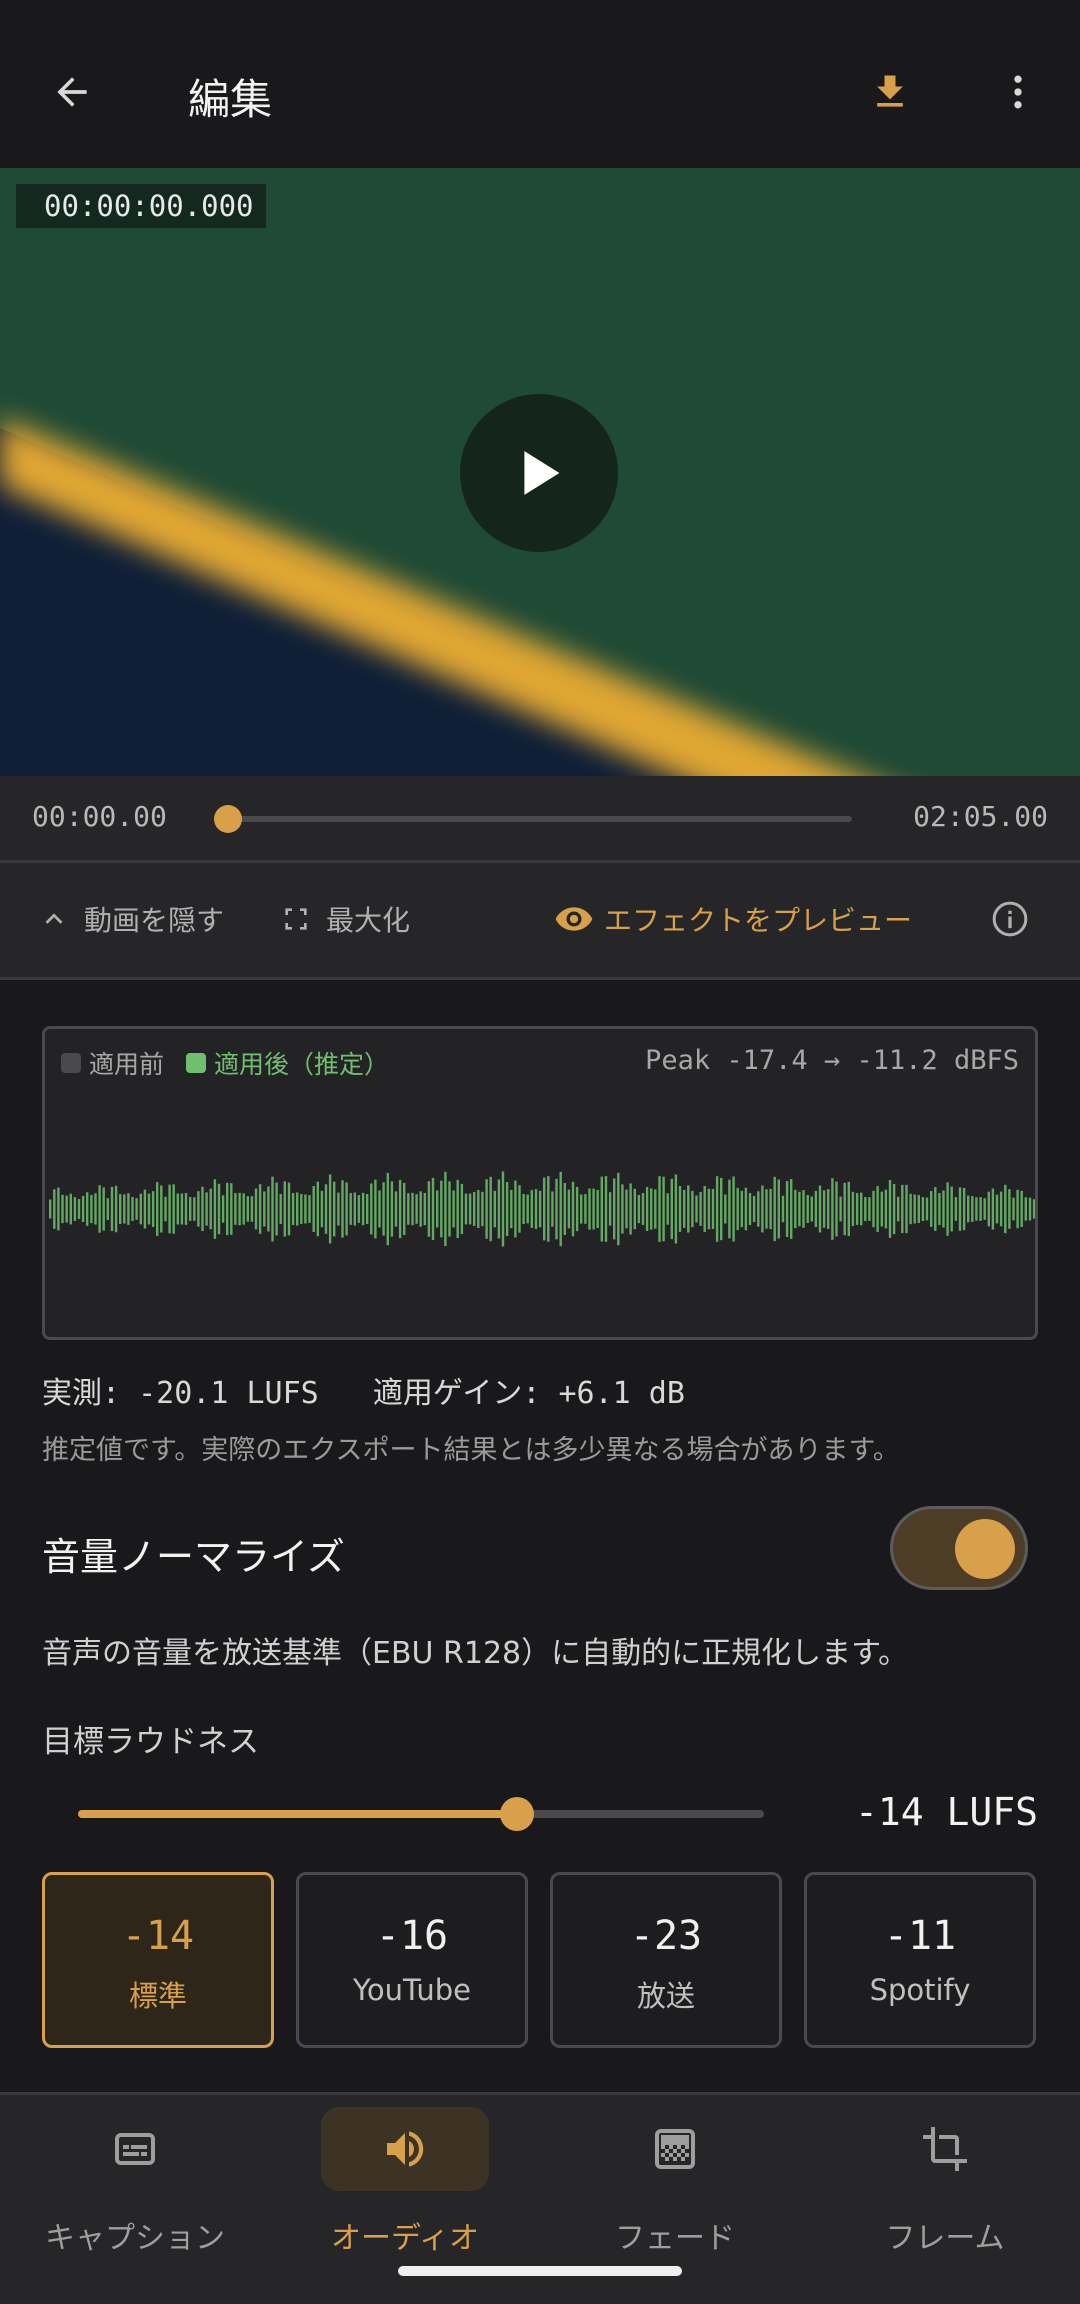 The height and width of the screenshot is (2304, 1080). What do you see at coordinates (920, 1960) in the screenshot?
I see `preset-spotify: -11 Spotify` at bounding box center [920, 1960].